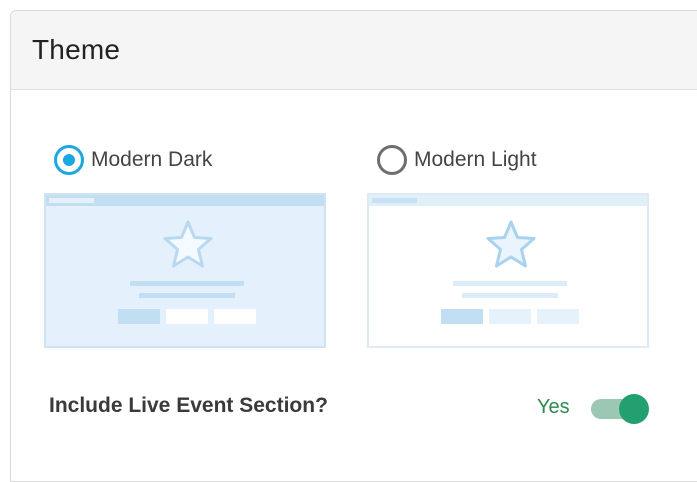 The height and width of the screenshot is (482, 697). What do you see at coordinates (76, 49) in the screenshot?
I see `panel-title: Theme` at bounding box center [76, 49].